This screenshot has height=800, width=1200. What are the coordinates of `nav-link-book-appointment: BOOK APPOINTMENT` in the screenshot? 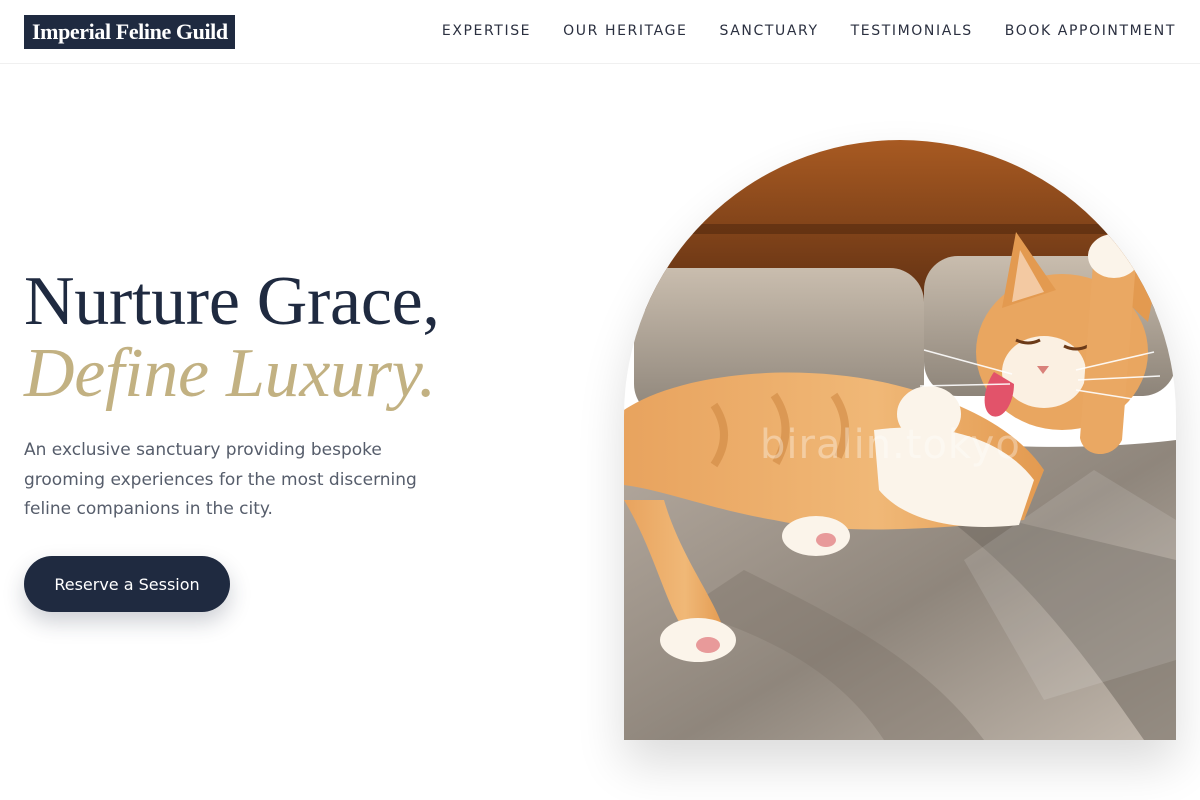 It's located at (1090, 31).